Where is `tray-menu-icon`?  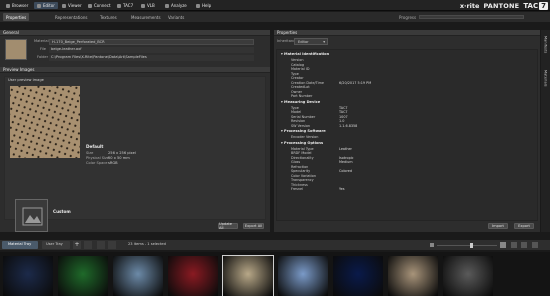
tray-menu-icon is located at coordinates (88, 245).